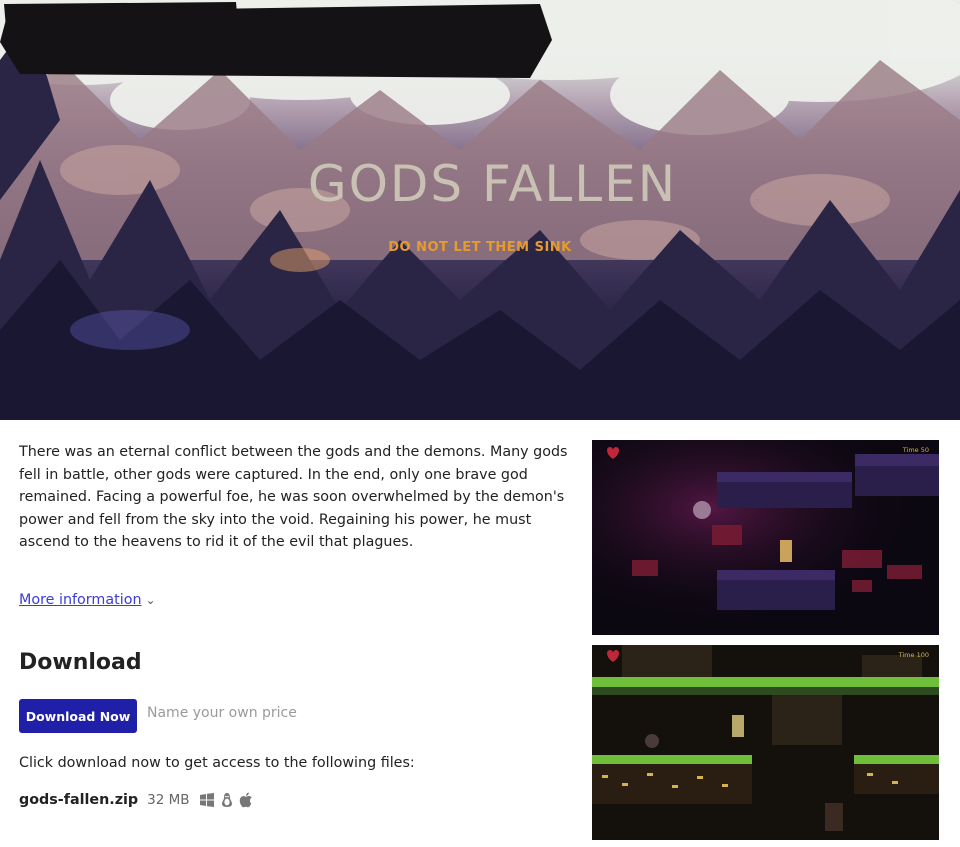  What do you see at coordinates (913, 655) in the screenshot?
I see `hud-timer: Time 100` at bounding box center [913, 655].